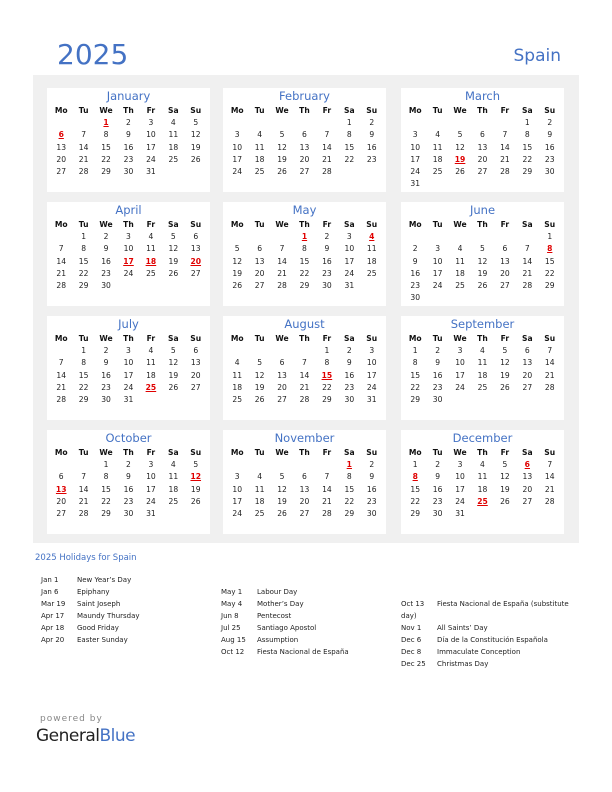 This screenshot has width=612, height=792. What do you see at coordinates (196, 262) in the screenshot?
I see `holiday-day: 20` at bounding box center [196, 262].